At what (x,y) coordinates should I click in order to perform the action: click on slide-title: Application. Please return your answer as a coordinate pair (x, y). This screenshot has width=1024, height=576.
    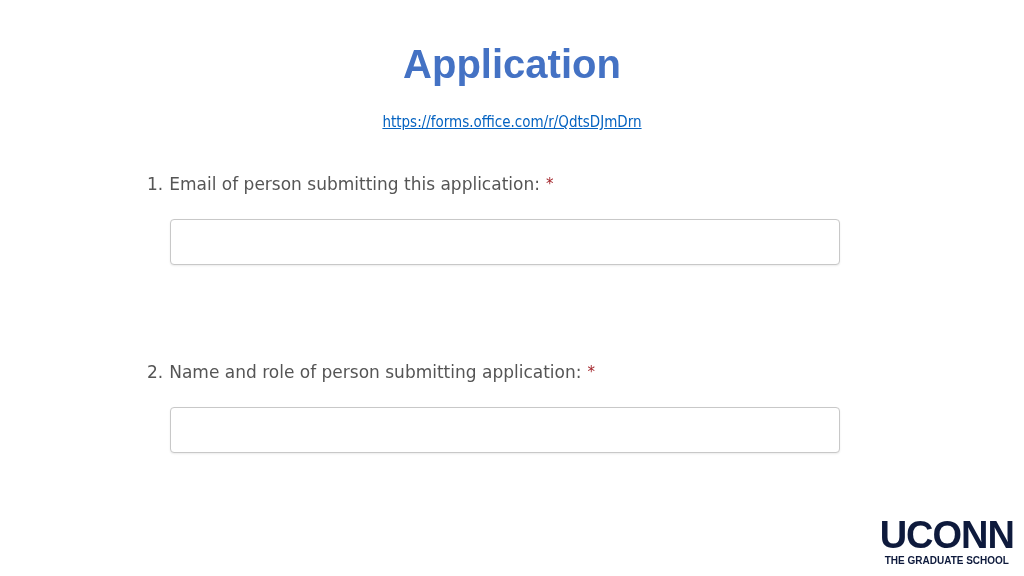
    Looking at the image, I should click on (512, 64).